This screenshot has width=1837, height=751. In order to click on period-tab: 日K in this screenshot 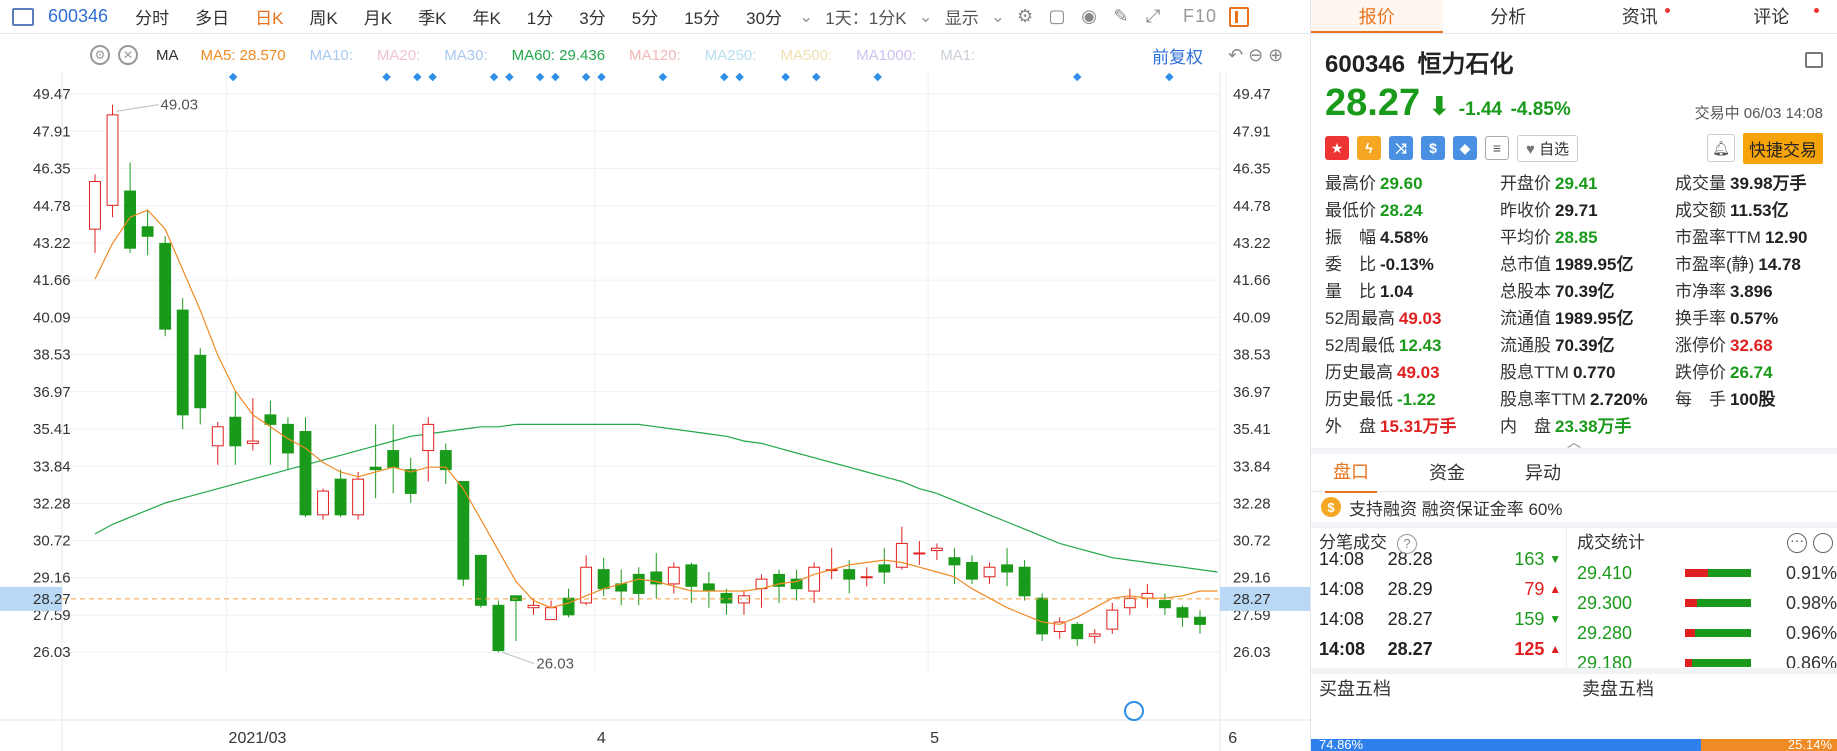, I will do `click(269, 16)`.